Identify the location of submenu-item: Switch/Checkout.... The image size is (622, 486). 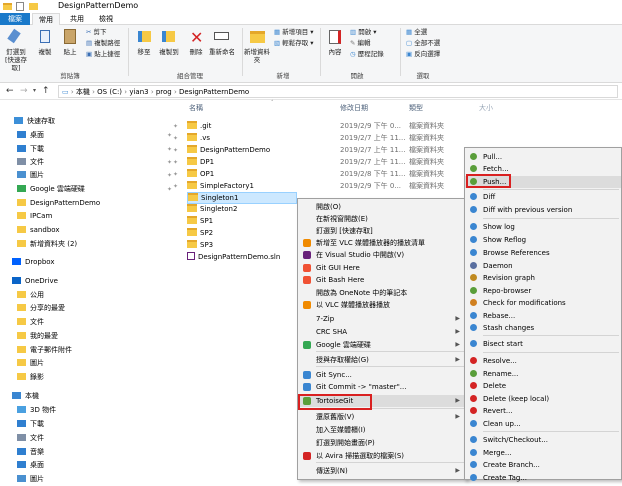
(543, 440).